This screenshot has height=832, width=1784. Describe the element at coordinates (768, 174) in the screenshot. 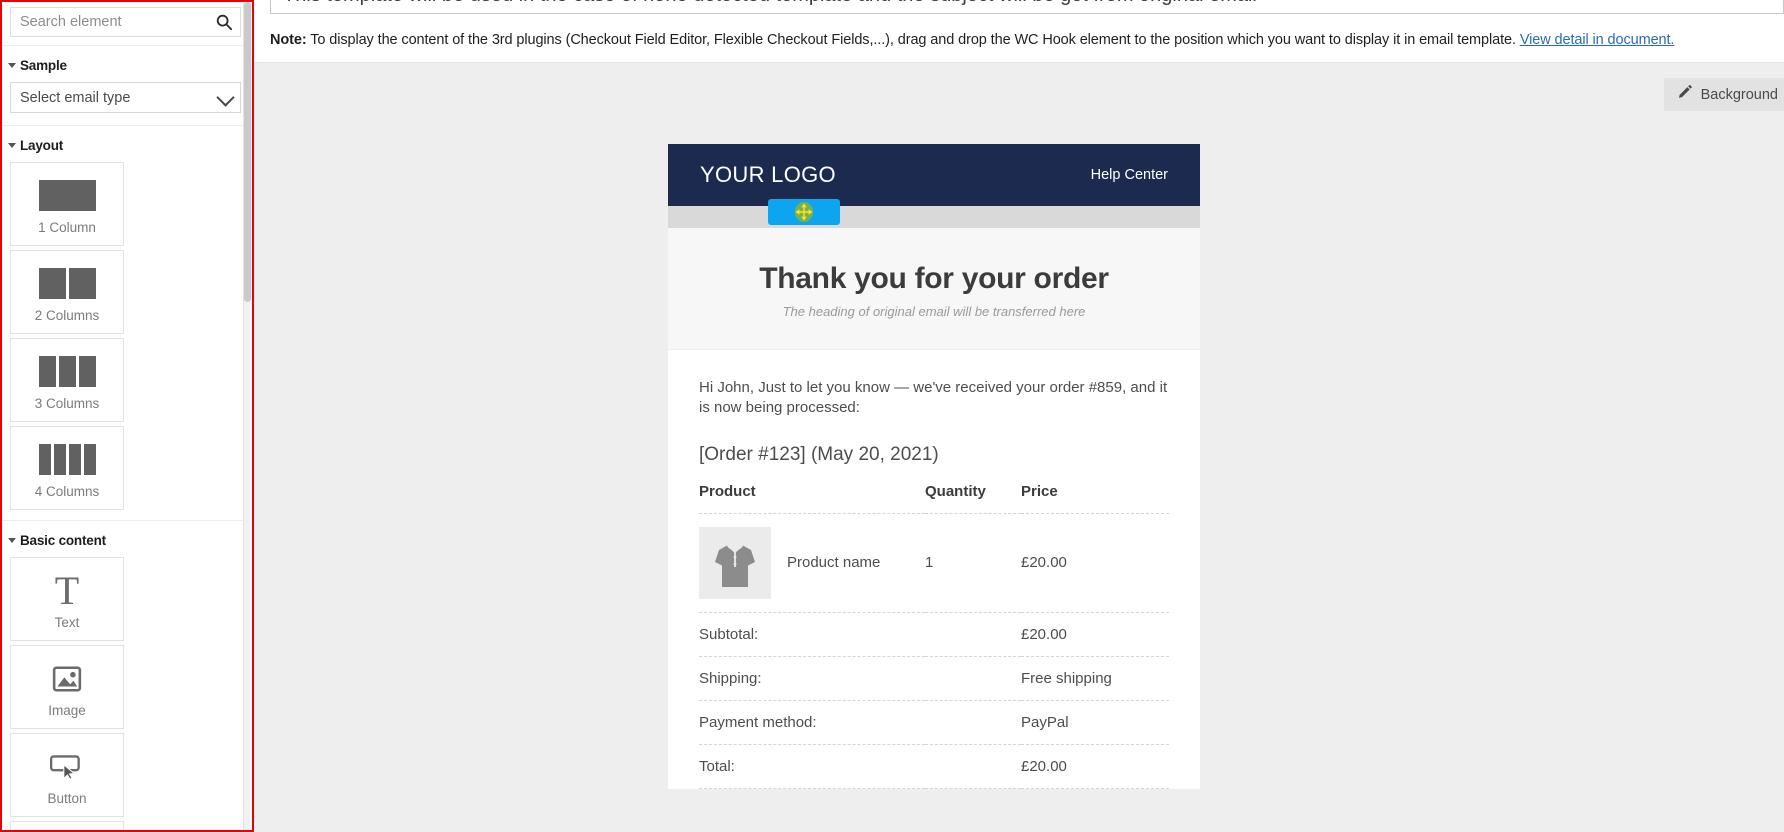

I see `email-logo: YOUR LOGO` at that location.